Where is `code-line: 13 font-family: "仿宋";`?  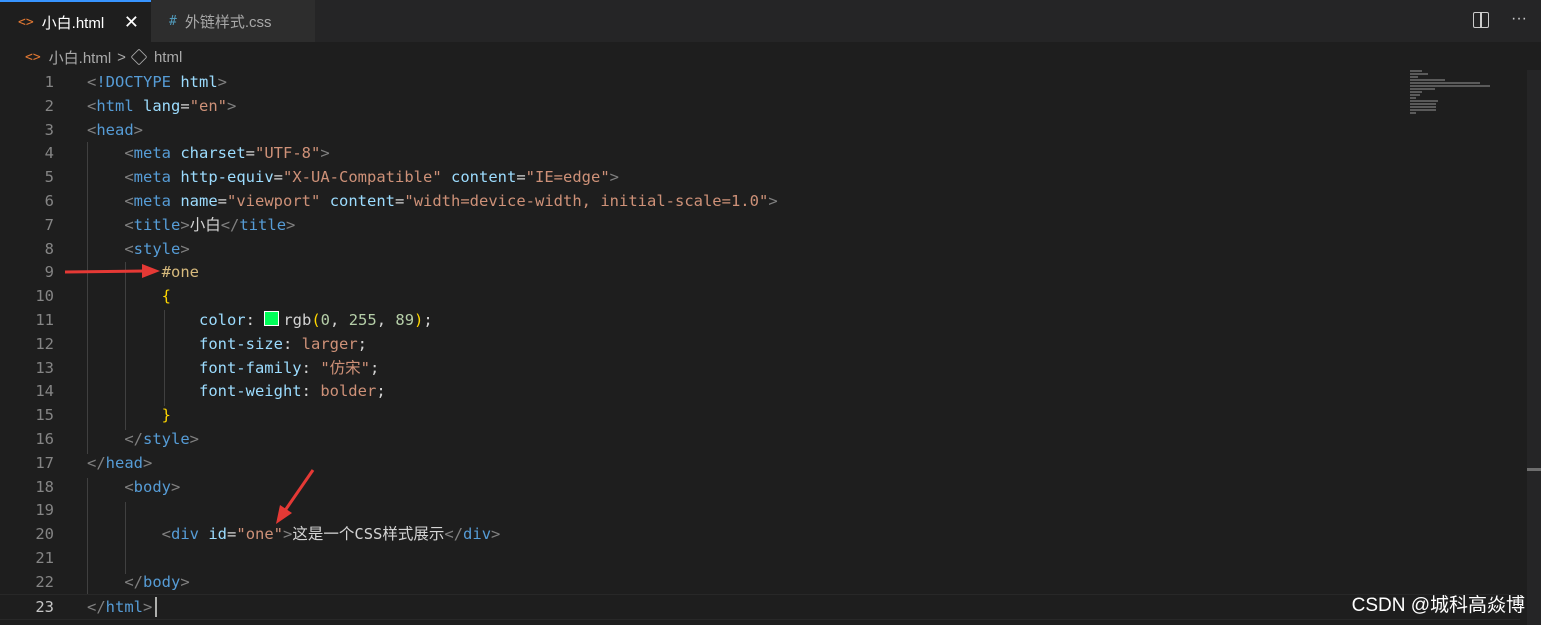
code-line: 13 font-family: "仿宋"; is located at coordinates (760, 368).